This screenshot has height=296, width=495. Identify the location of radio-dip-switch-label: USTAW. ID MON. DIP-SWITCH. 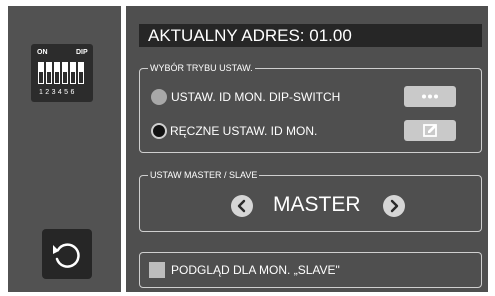
(256, 97).